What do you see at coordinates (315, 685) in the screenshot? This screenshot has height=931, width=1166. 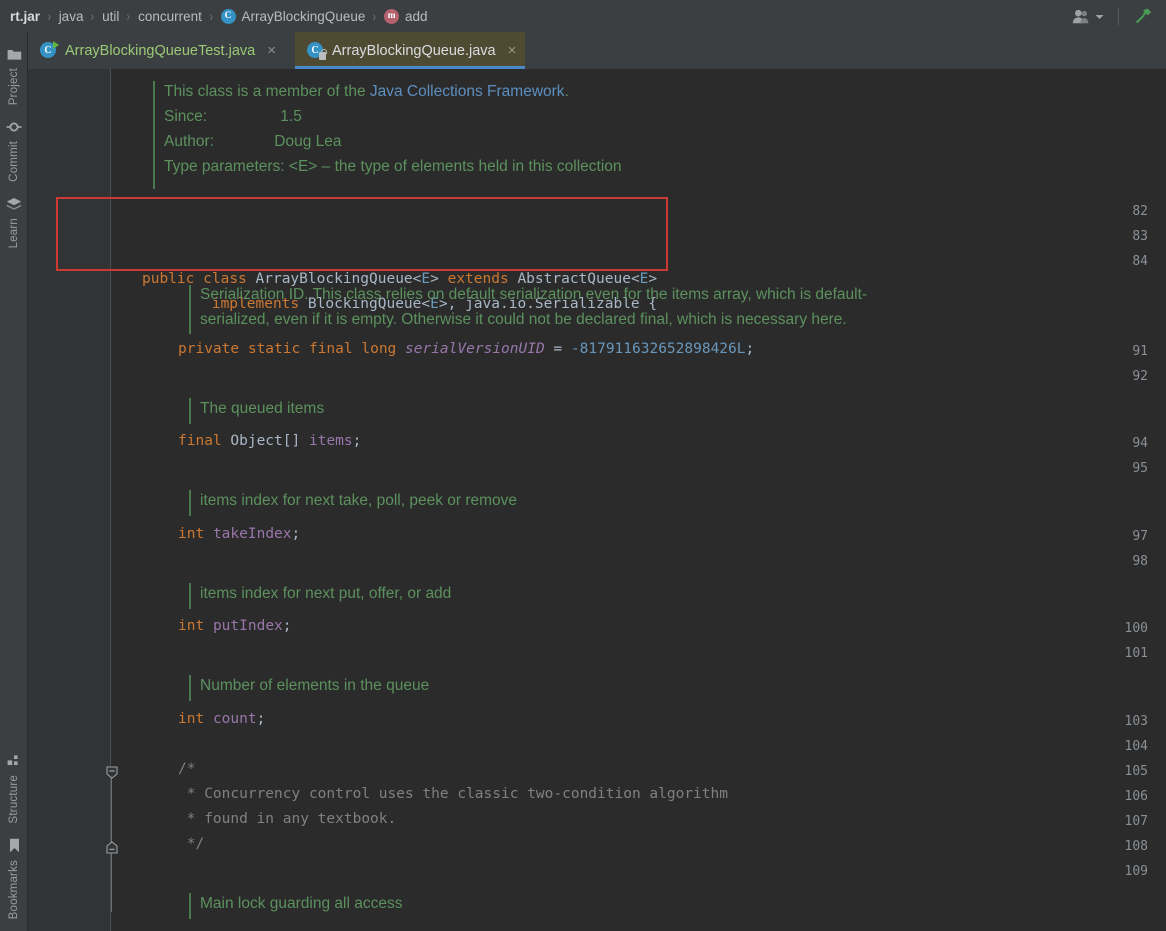 I see `javadoc-line: Number of elements in the queue` at bounding box center [315, 685].